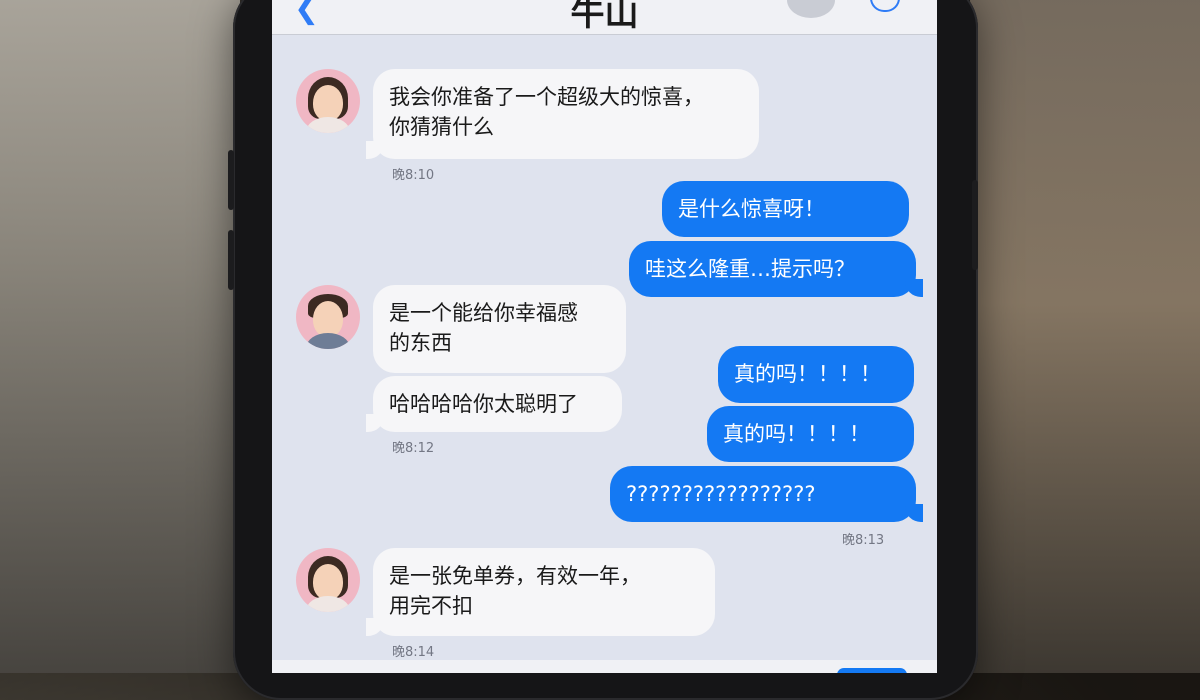  Describe the element at coordinates (863, 540) in the screenshot. I see `timestamp: 晚8:13` at that location.